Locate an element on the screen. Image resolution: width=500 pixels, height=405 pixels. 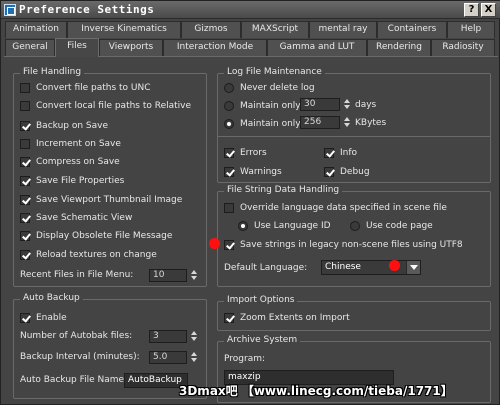
maintain-kb-spinner is located at coordinates (346, 122).